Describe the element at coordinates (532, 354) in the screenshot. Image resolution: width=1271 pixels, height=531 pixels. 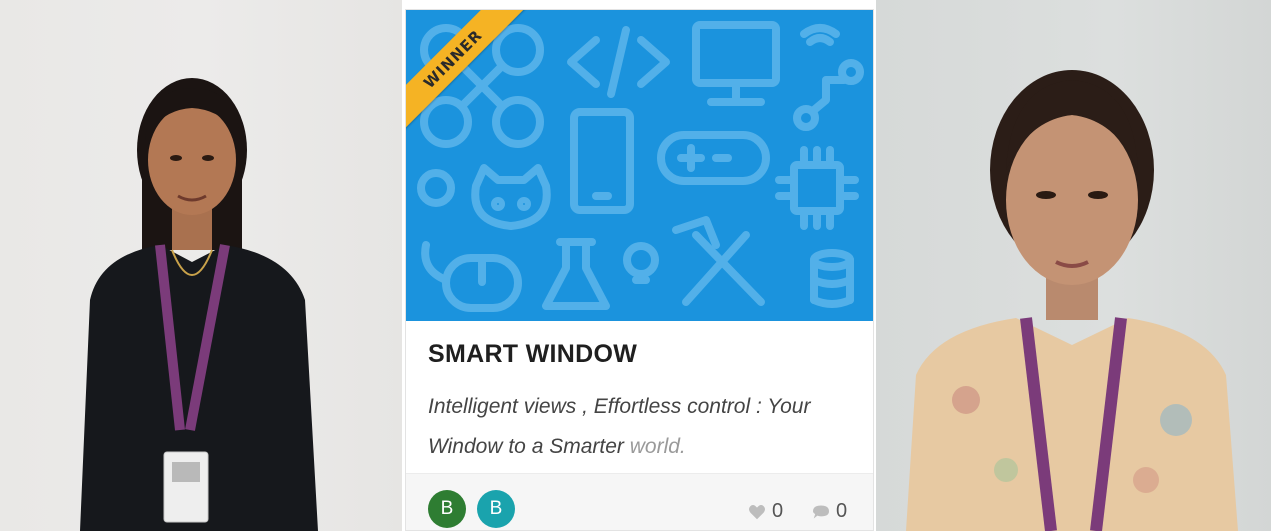
I see `project-title: SMART WINDOW` at that location.